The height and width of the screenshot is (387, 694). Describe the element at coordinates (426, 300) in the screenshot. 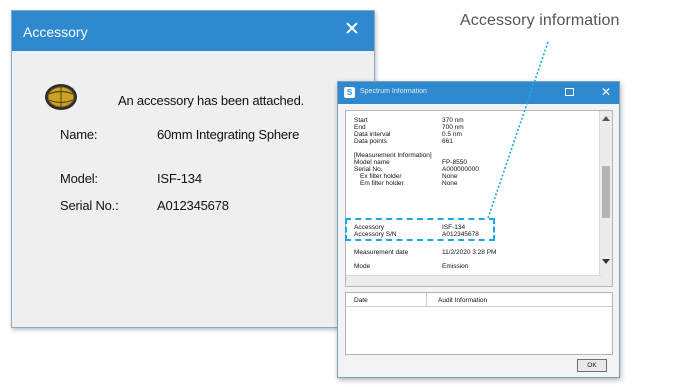

I see `column-divider` at that location.